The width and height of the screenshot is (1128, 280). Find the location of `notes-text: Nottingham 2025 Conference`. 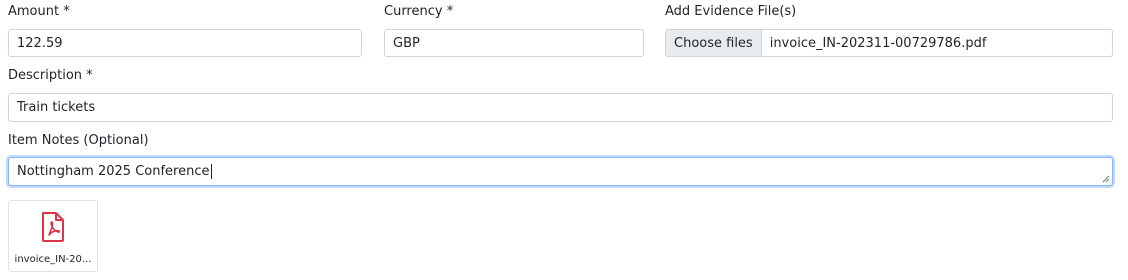

notes-text: Nottingham 2025 Conference is located at coordinates (113, 171).